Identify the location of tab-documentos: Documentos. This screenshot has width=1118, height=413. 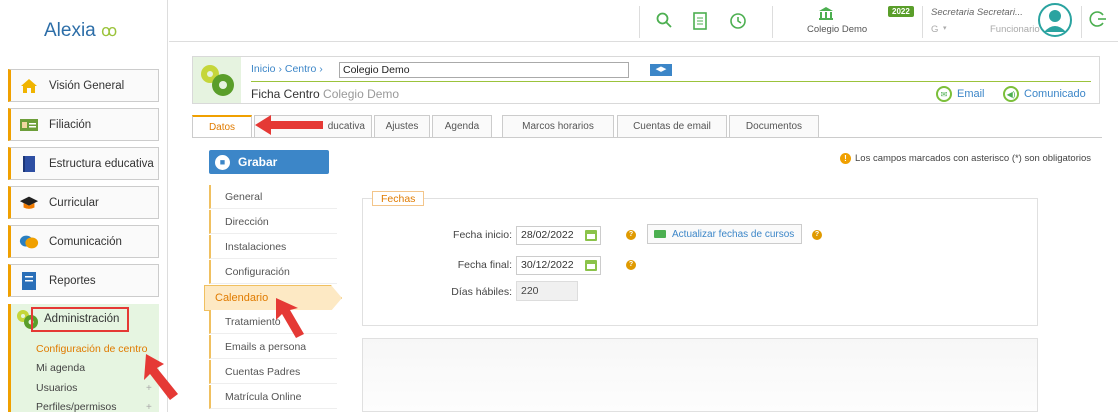
(774, 126).